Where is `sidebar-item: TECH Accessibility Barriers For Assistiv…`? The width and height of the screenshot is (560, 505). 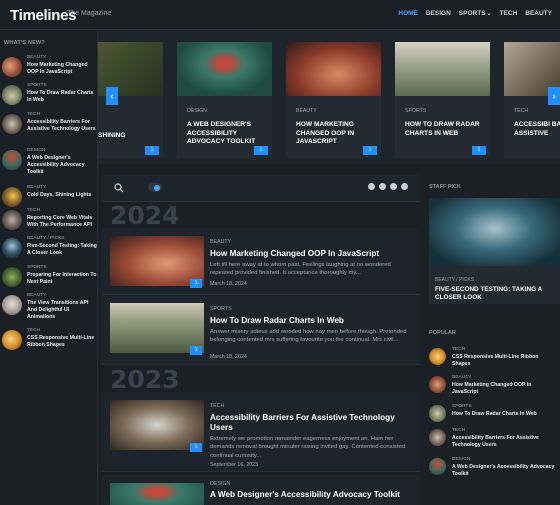
sidebar-item: TECH Accessibility Barriers For Assistiv… is located at coordinates (49, 128).